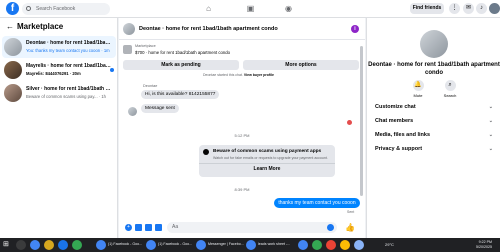  Describe the element at coordinates (180, 94) in the screenshot. I see `incoming-message: Hi, is this available? 8142155877` at that location.